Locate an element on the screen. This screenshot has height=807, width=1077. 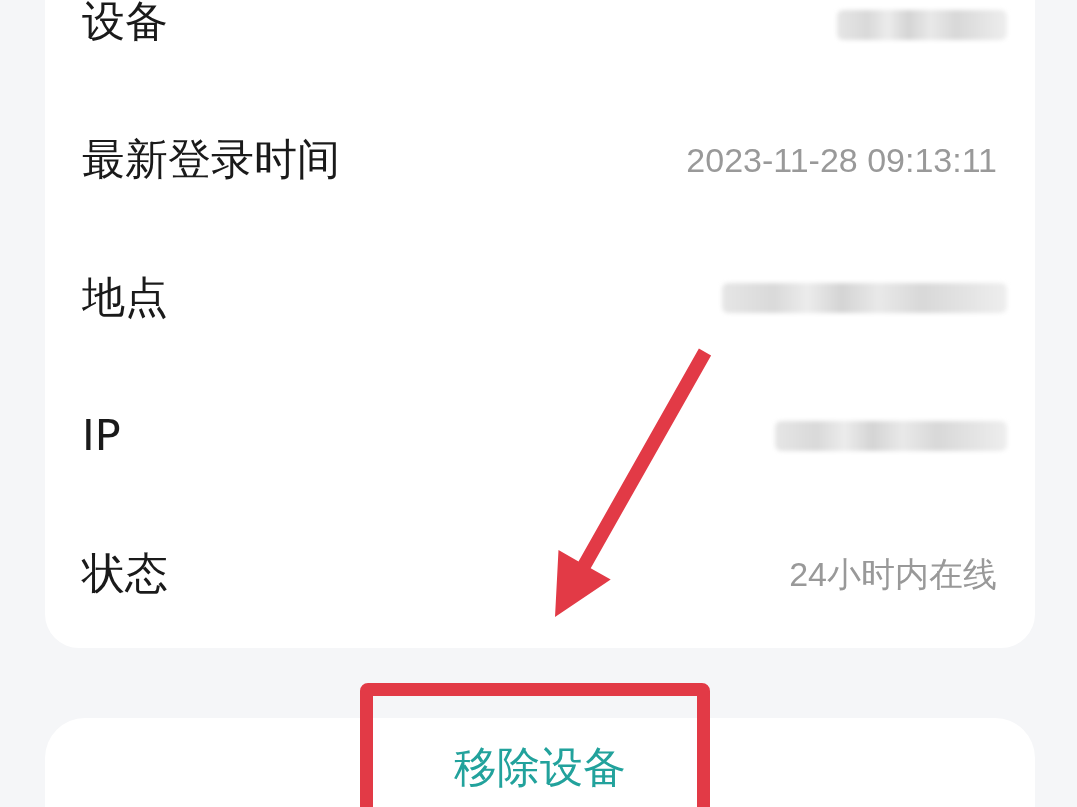
row-label: 状态 is located at coordinates (125, 574).